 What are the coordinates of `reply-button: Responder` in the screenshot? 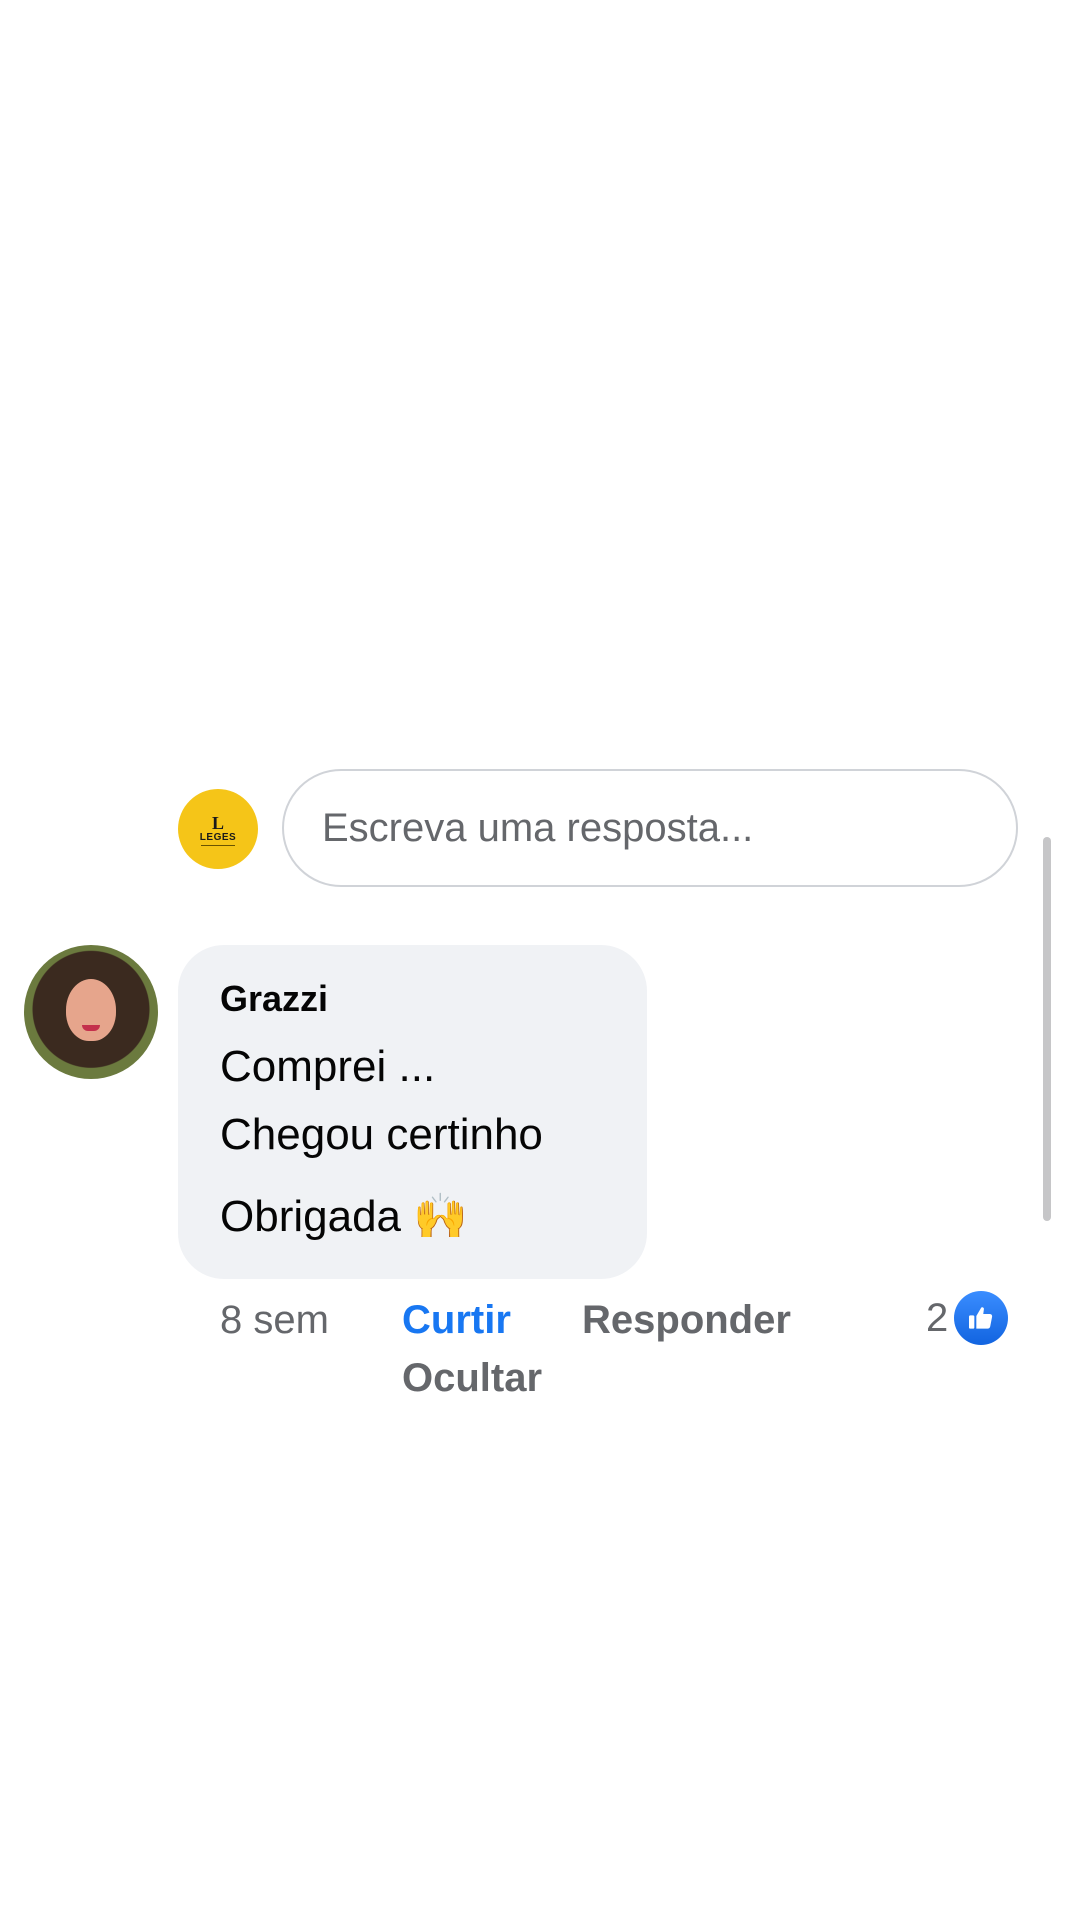 It's located at (686, 1320).